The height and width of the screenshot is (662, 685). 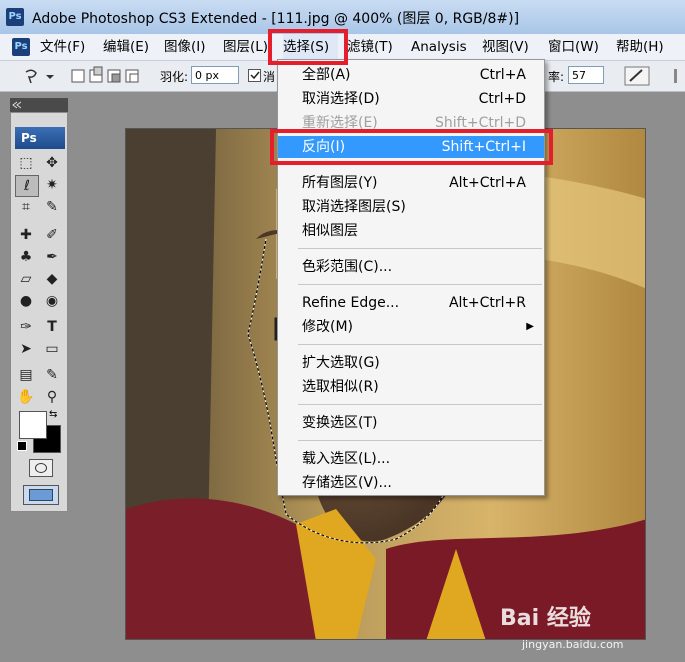 I want to click on path-select-icon: ➤, so click(x=26, y=349).